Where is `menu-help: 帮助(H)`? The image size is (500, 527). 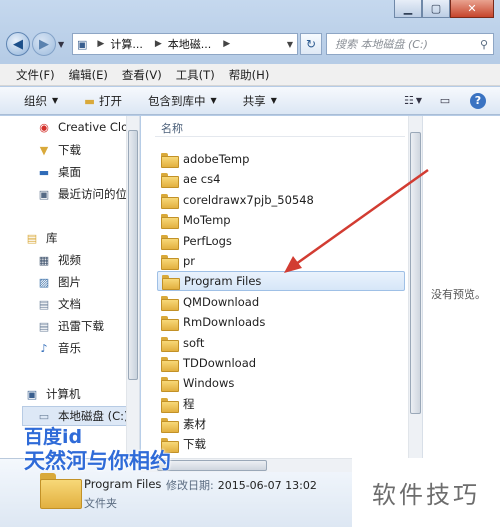 menu-help: 帮助(H) is located at coordinates (249, 75).